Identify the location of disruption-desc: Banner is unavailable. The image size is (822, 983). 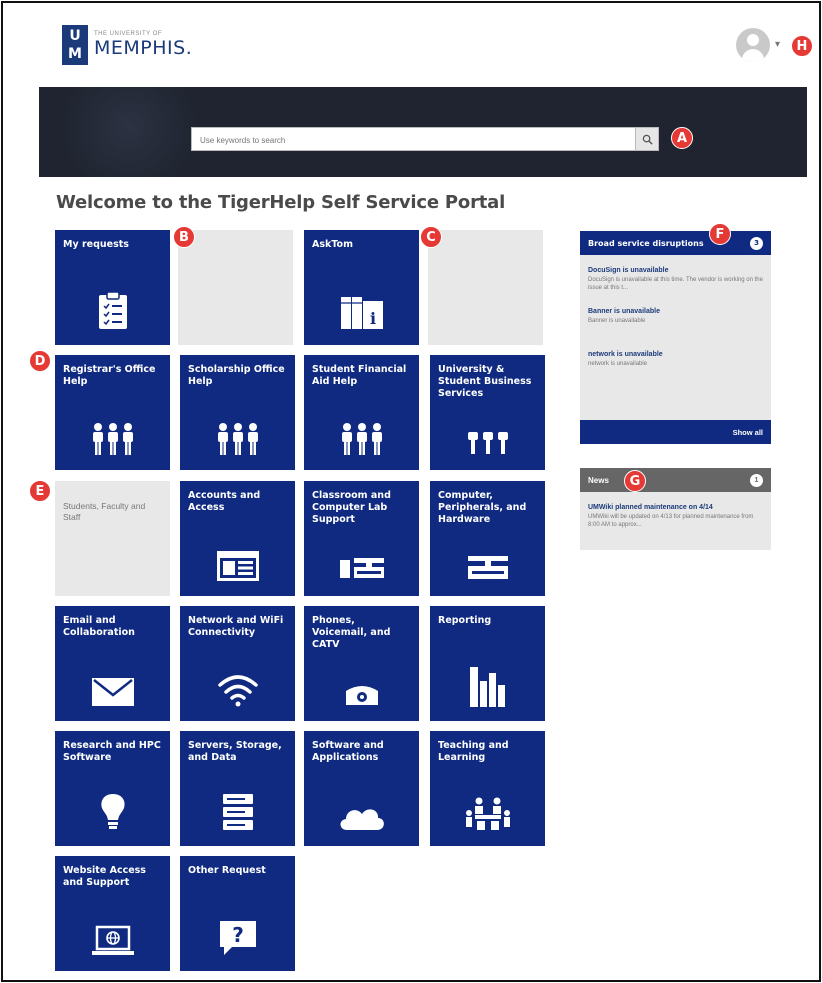
(617, 321).